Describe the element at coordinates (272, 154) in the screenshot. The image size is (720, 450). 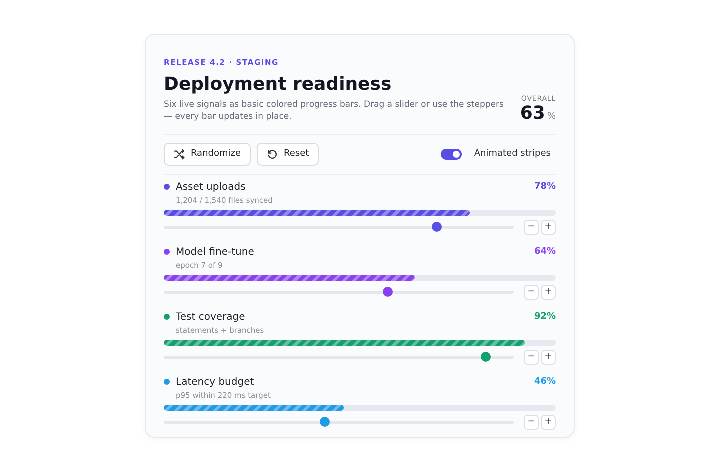
I see `reset-icon` at that location.